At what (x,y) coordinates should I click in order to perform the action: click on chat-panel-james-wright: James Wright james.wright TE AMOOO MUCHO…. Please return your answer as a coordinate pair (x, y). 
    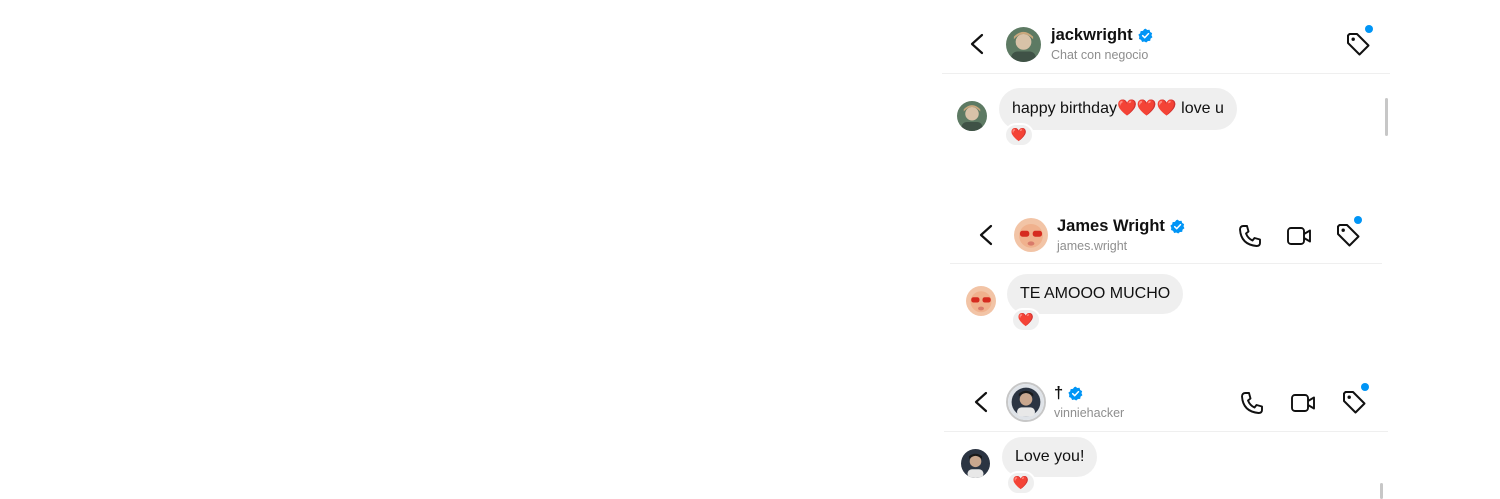
    Looking at the image, I should click on (1166, 278).